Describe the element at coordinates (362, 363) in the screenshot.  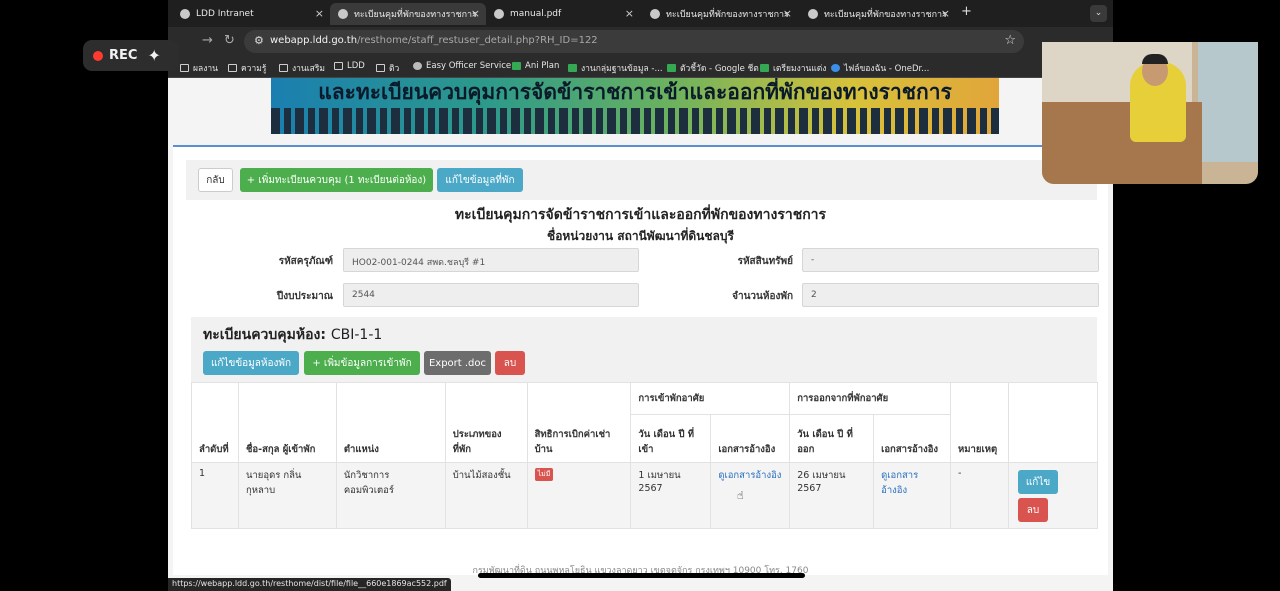
I see `add-checkin-button: + เพิ่มข้อมูลการเข้าพัก` at that location.